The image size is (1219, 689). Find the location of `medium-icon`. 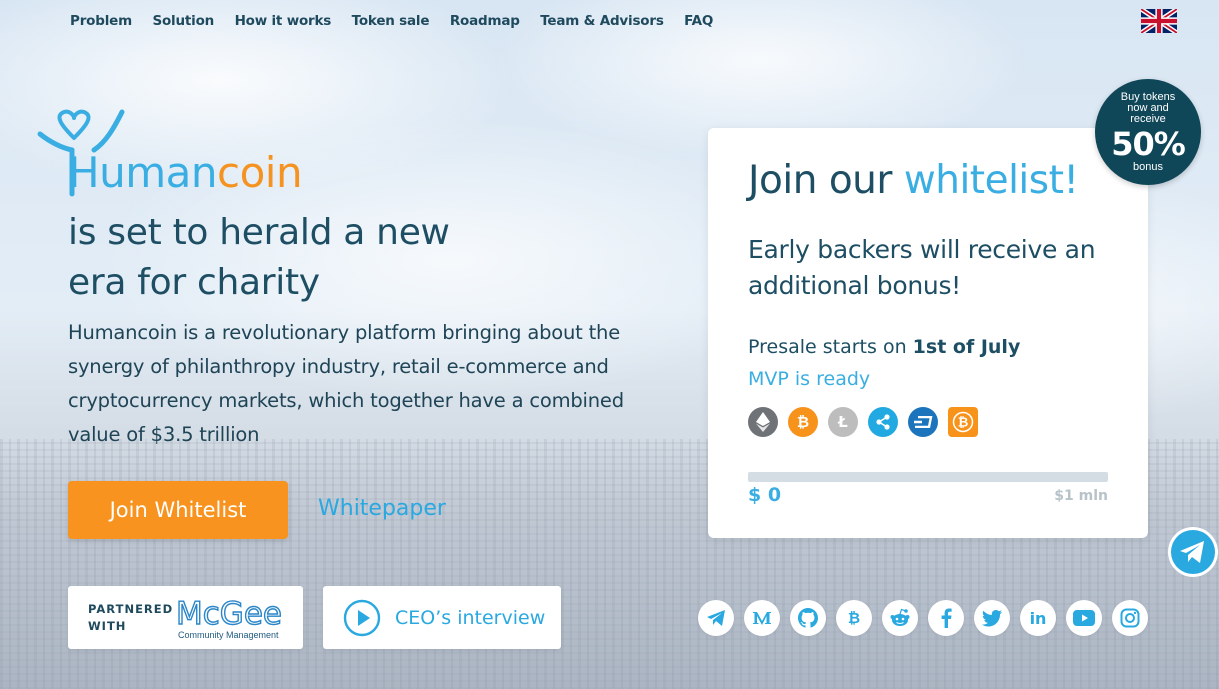

medium-icon is located at coordinates (762, 618).